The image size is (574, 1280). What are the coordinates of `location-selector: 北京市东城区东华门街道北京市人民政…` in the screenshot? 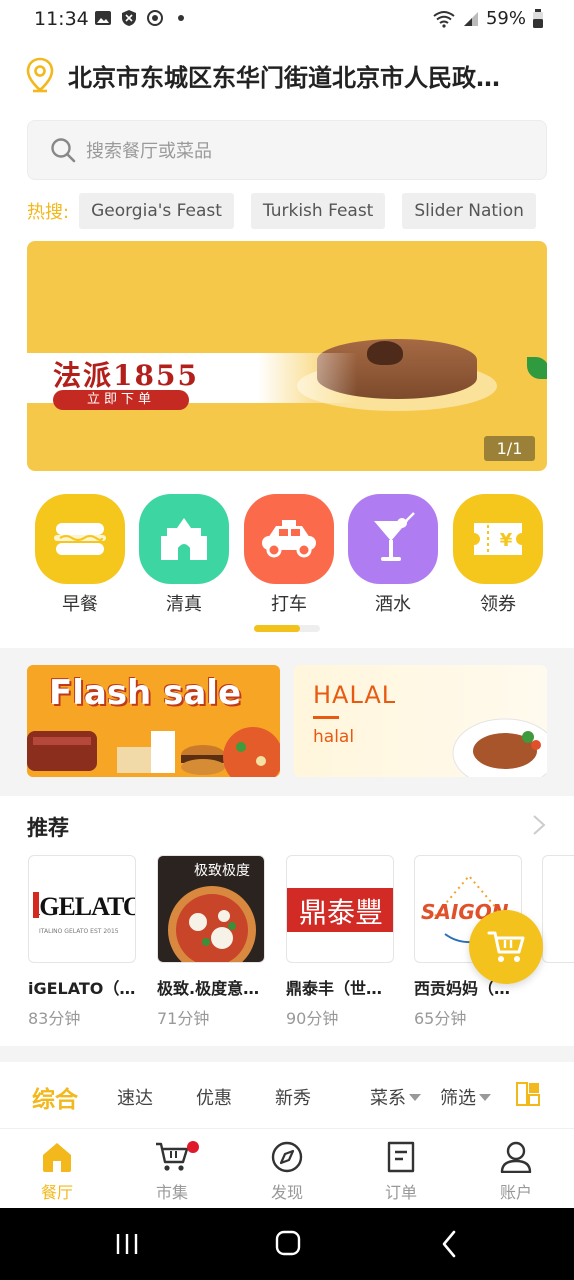 It's located at (291, 75).